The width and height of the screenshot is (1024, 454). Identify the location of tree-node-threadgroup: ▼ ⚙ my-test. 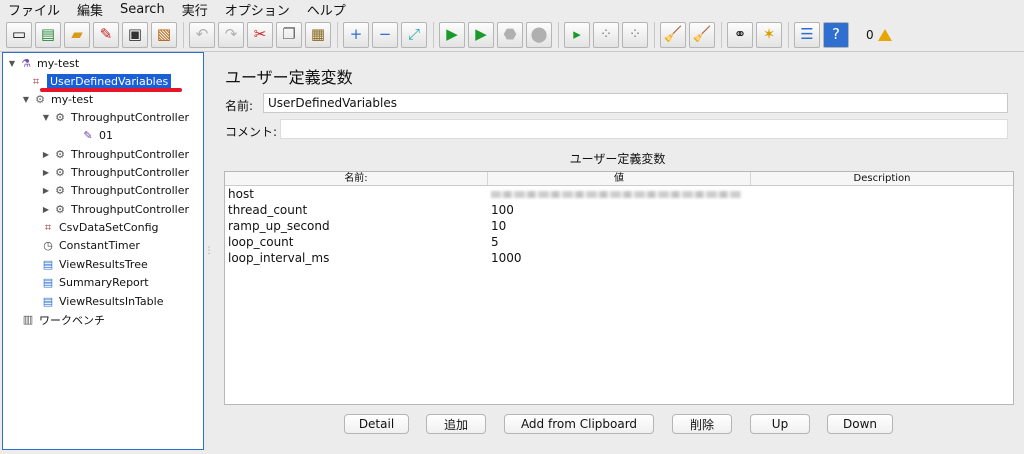
(57, 99).